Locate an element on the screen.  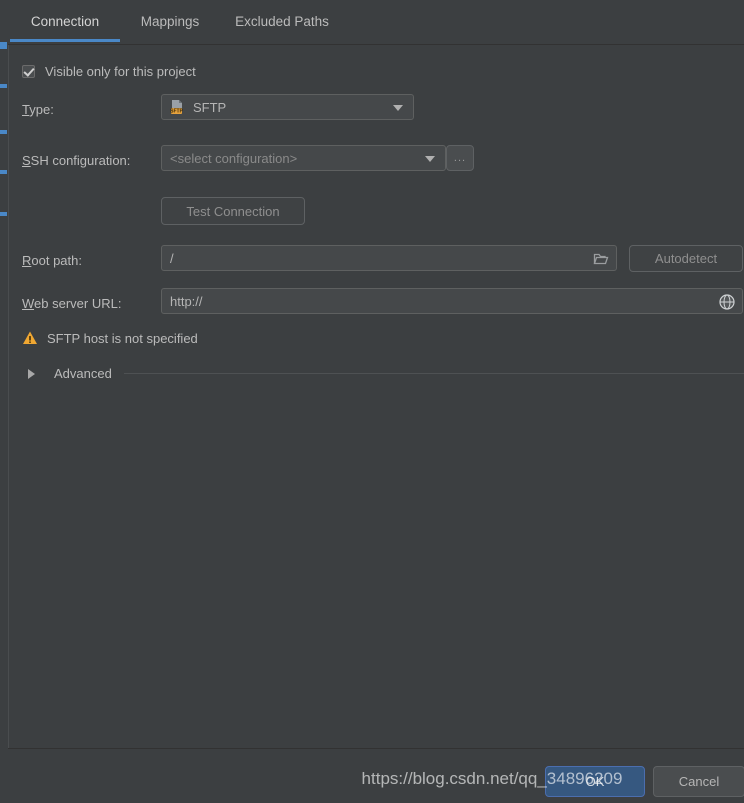
test-connection-button: Test Connection is located at coordinates (233, 211).